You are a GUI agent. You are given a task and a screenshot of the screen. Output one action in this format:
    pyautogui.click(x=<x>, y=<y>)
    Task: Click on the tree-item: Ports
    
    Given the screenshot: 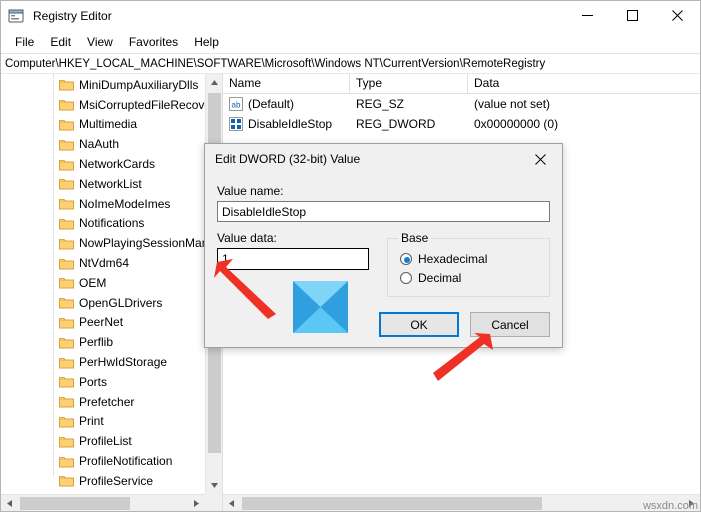 What is the action you would take?
    pyautogui.click(x=103, y=382)
    